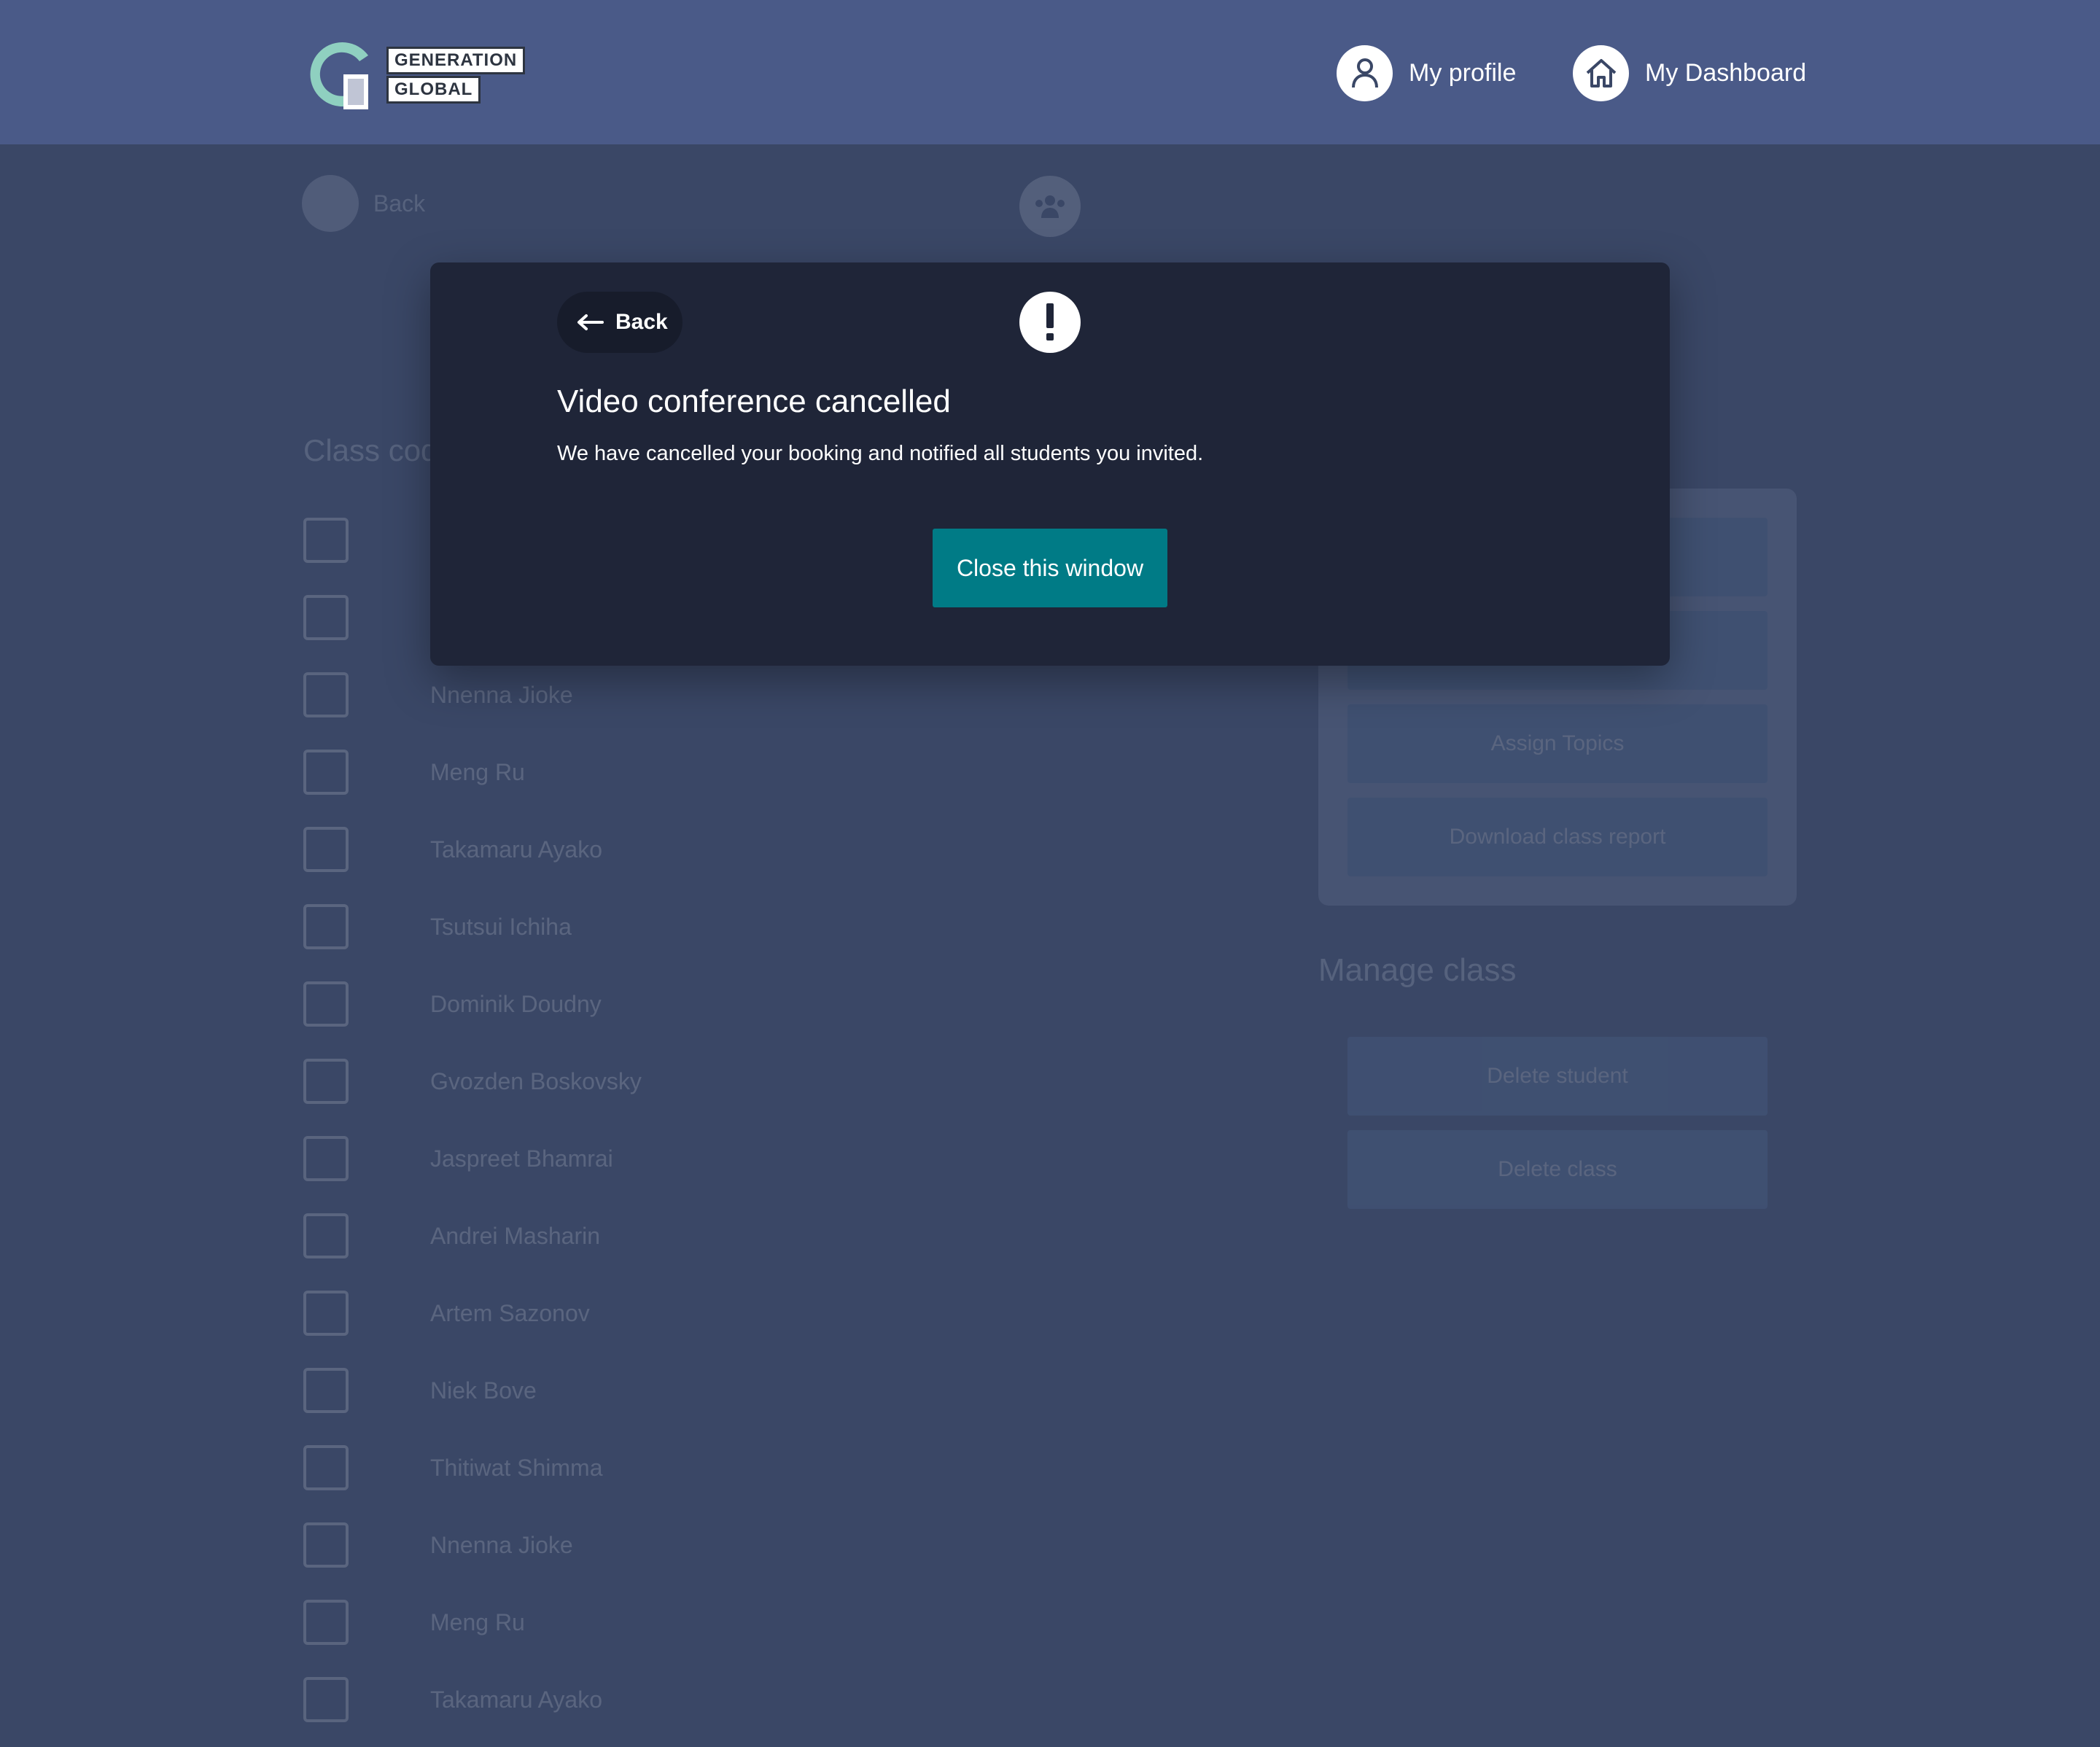  Describe the element at coordinates (1365, 72) in the screenshot. I see `user-icon` at that location.